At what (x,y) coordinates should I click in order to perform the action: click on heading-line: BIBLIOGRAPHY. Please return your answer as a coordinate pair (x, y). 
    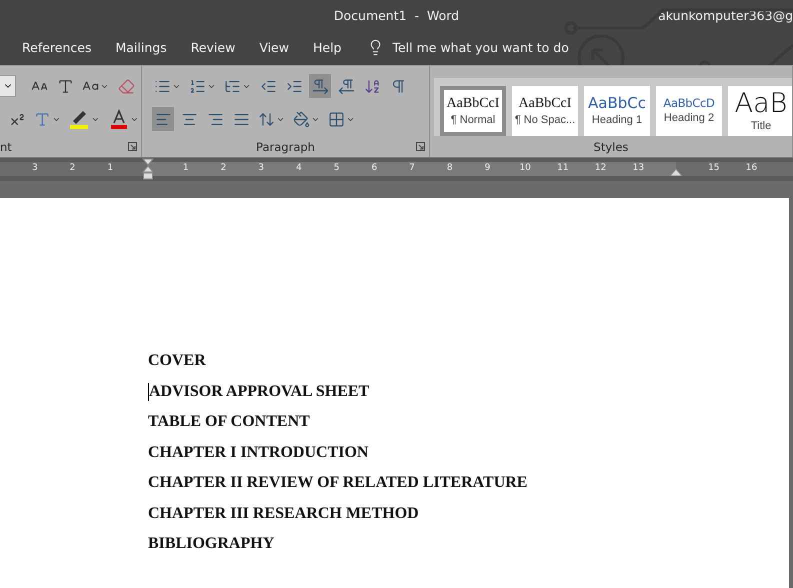
    Looking at the image, I should click on (211, 544).